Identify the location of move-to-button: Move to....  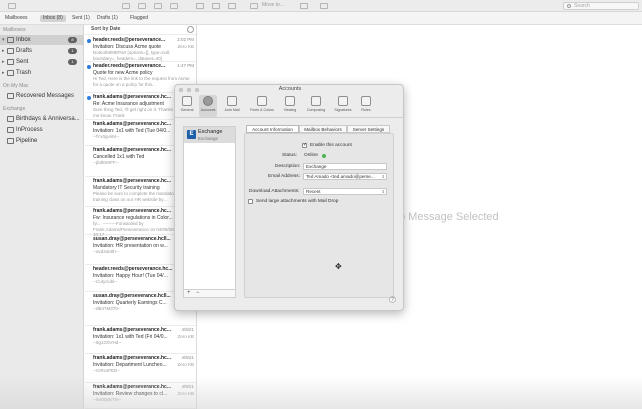
(273, 5).